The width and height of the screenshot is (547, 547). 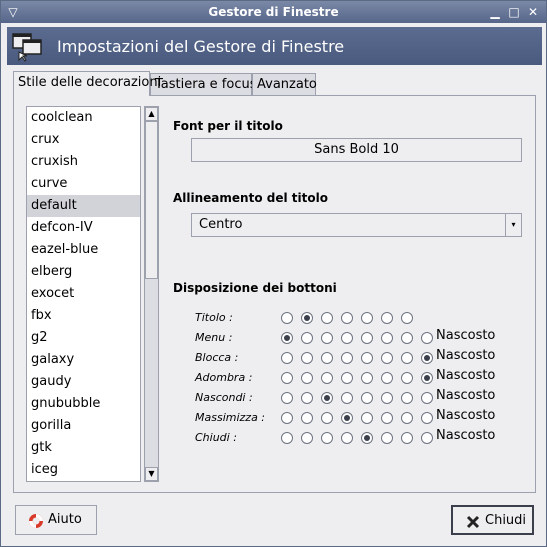 What do you see at coordinates (151, 474) in the screenshot?
I see `scroll-down-icon: ▼` at bounding box center [151, 474].